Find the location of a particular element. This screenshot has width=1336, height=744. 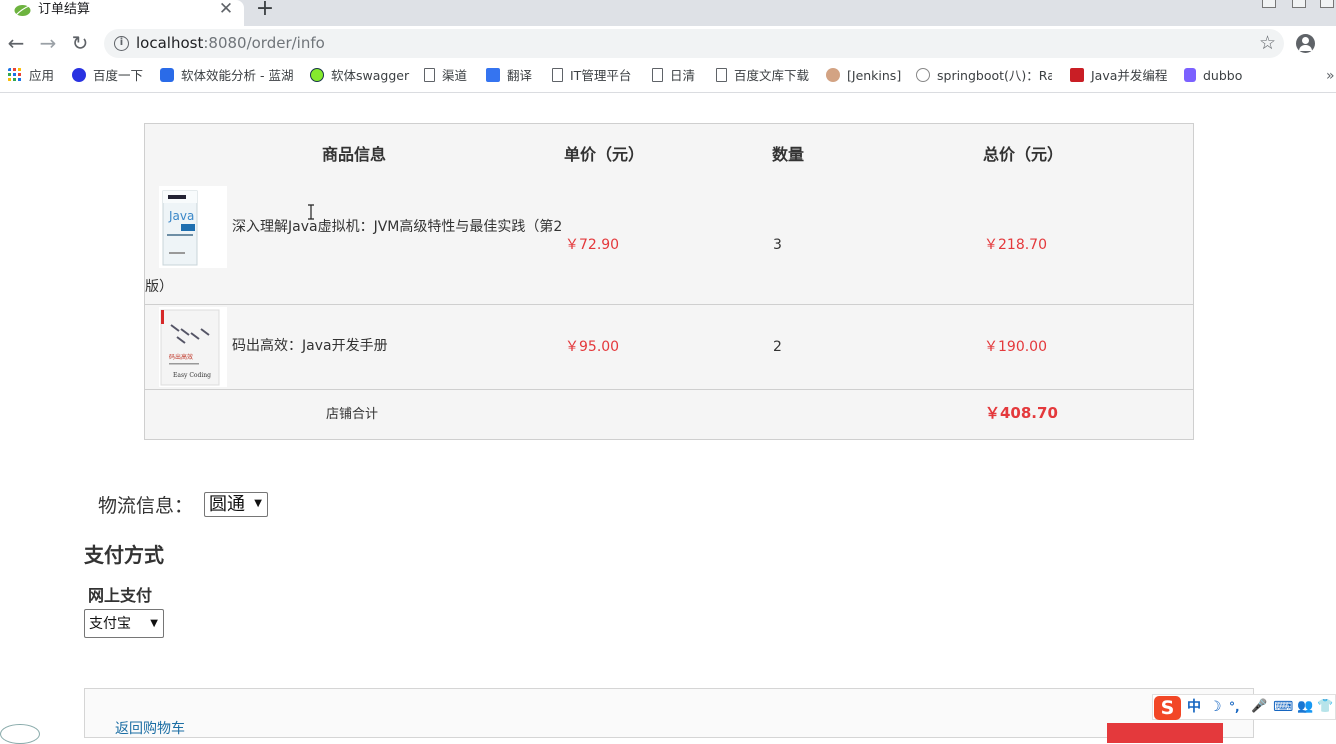

bookmark-baidu: 百度一下 is located at coordinates (107, 77).